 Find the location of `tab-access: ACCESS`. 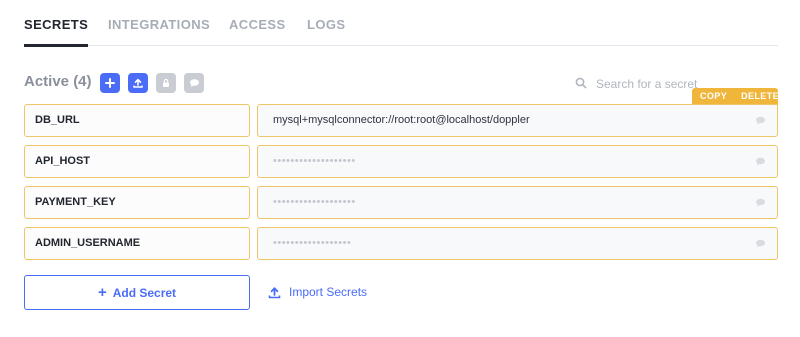

tab-access: ACCESS is located at coordinates (257, 24).